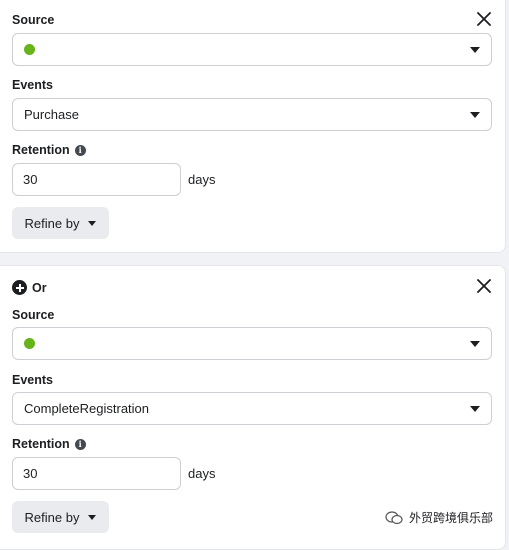  What do you see at coordinates (29, 287) in the screenshot?
I see `or-connector: Or` at bounding box center [29, 287].